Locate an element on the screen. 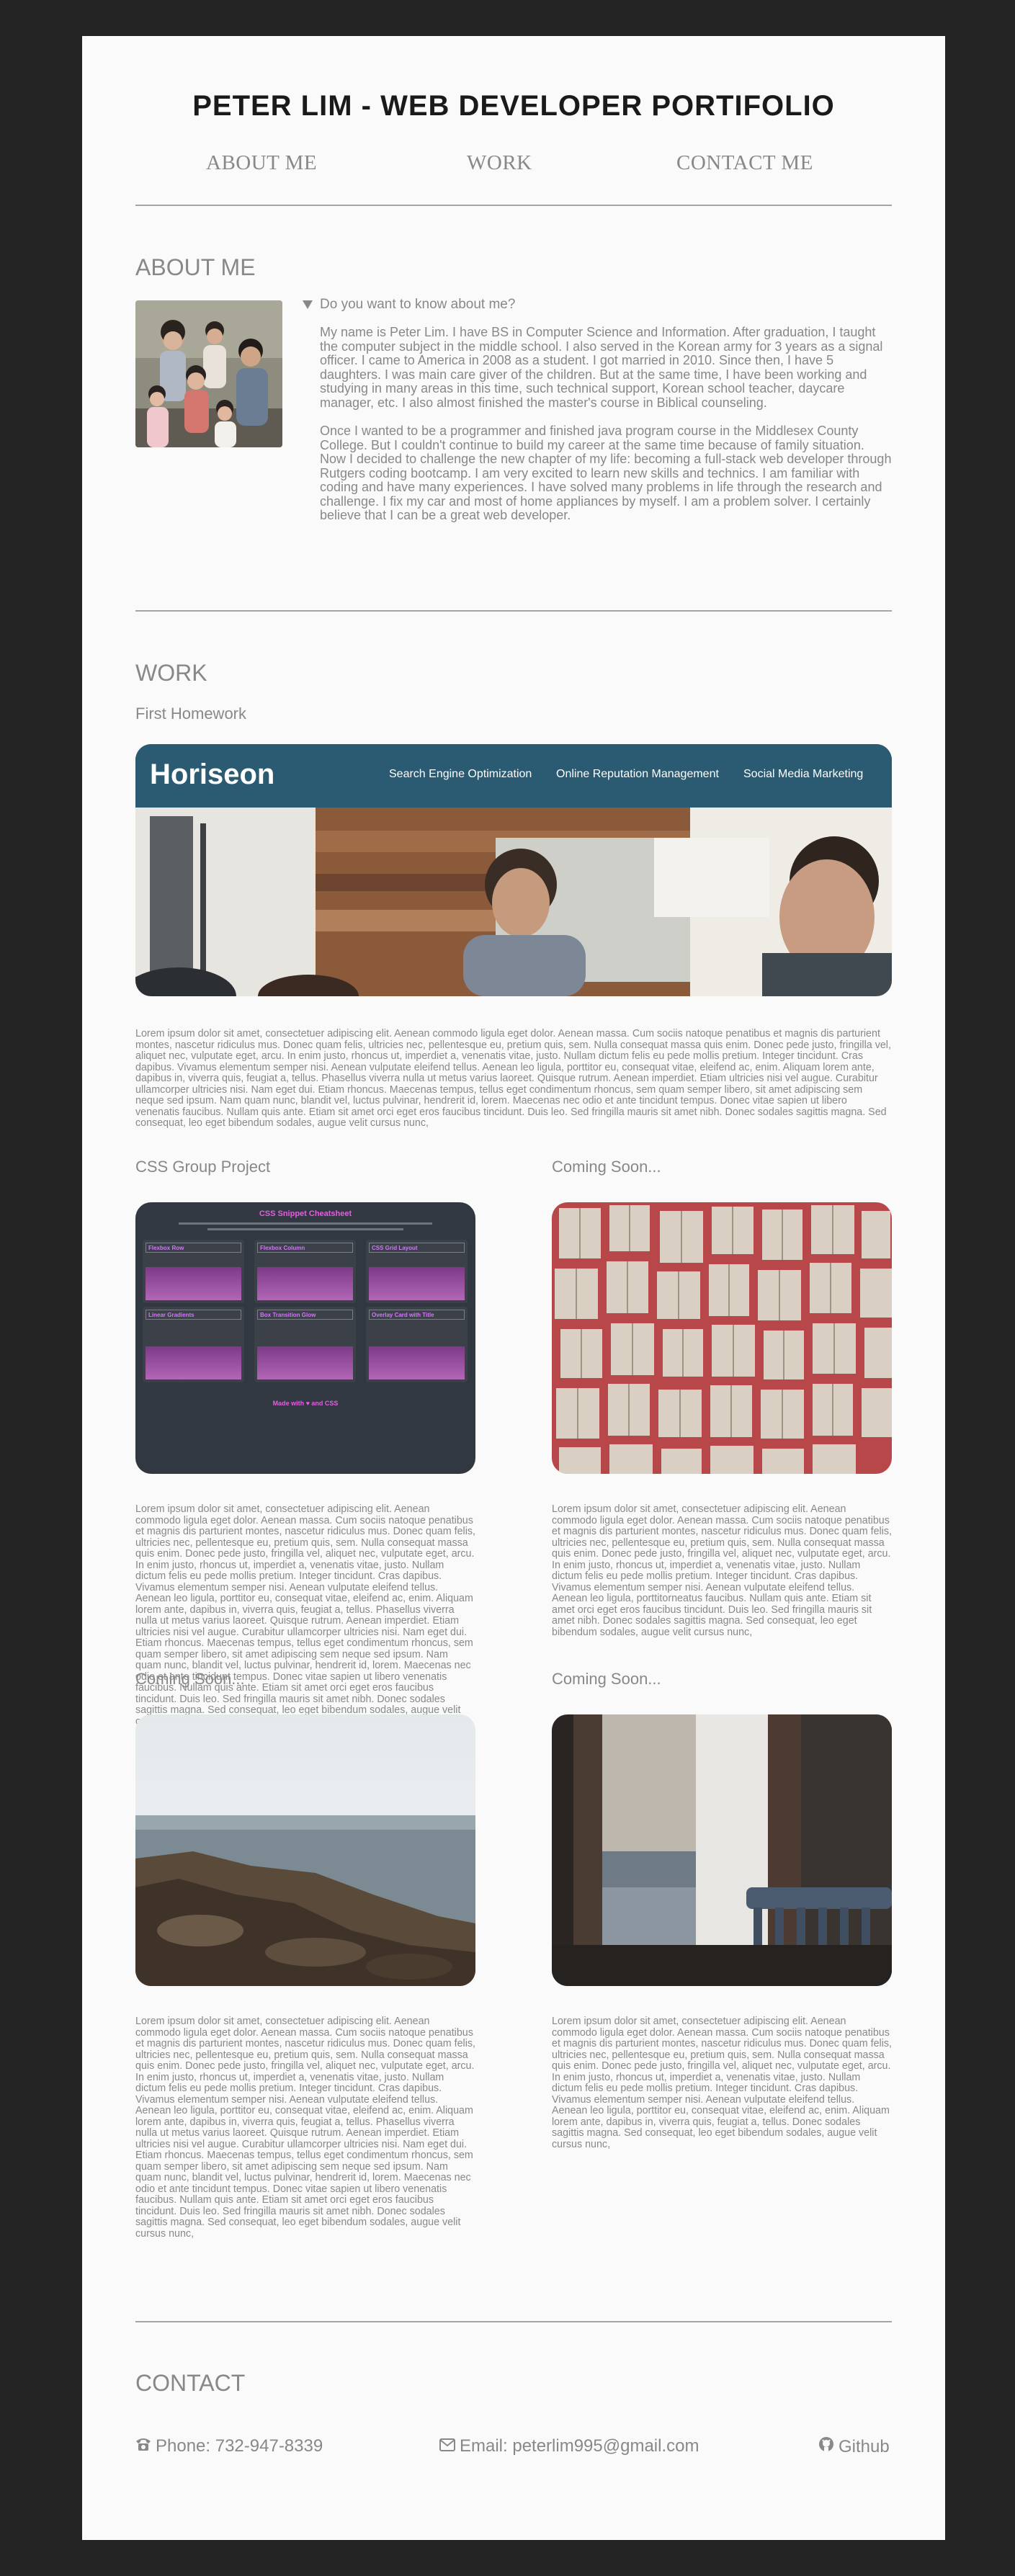 This screenshot has height=2576, width=1015. contact-phone: Phone: 732-947-8339 is located at coordinates (229, 2446).